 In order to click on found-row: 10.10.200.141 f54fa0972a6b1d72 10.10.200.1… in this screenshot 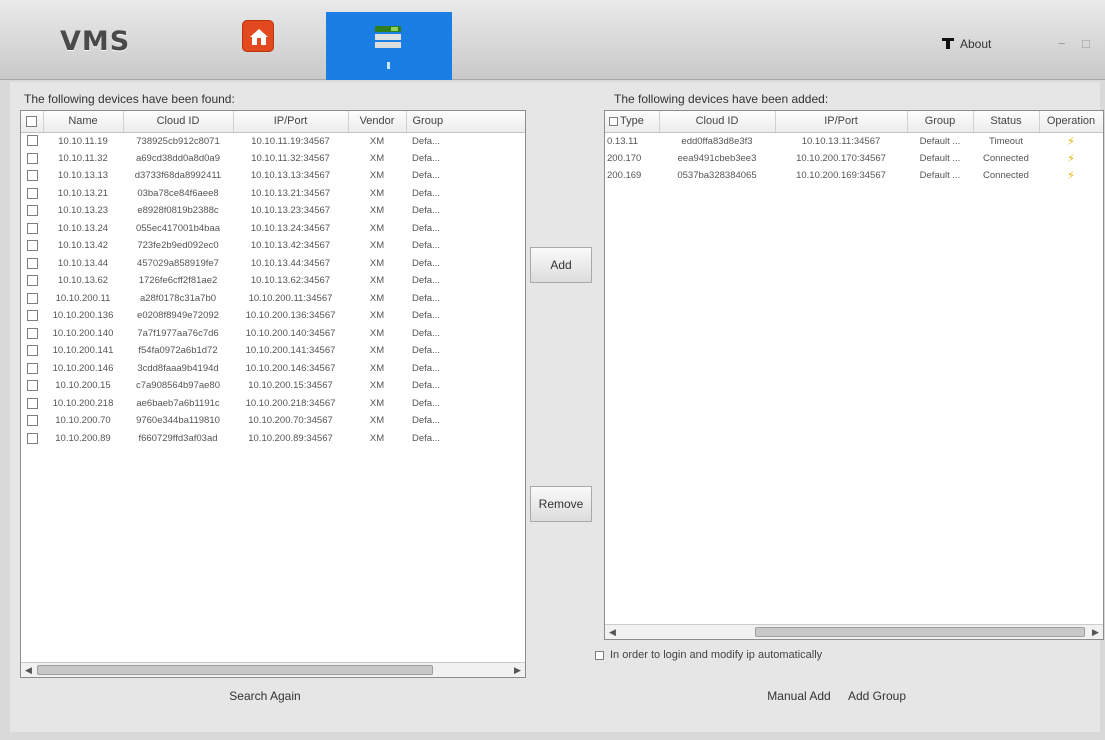, I will do `click(273, 351)`.